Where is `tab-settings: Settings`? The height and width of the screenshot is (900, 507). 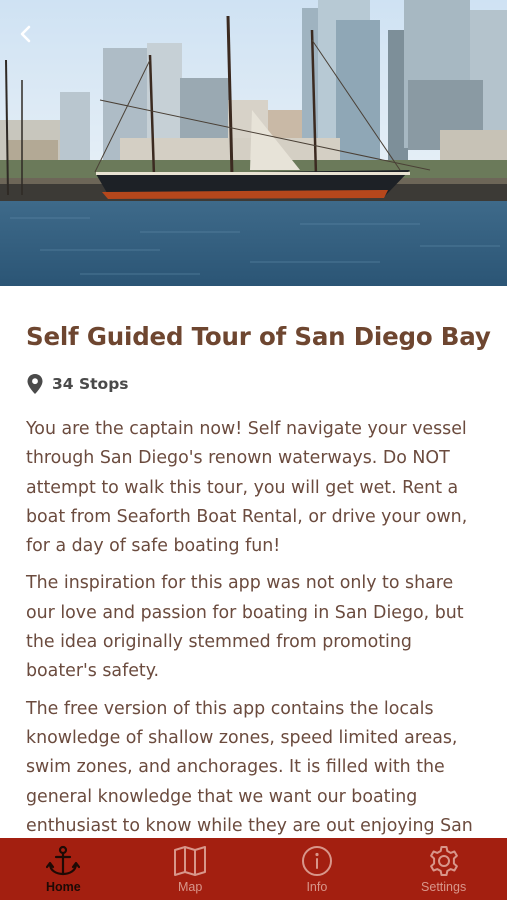
tab-settings: Settings is located at coordinates (443, 869).